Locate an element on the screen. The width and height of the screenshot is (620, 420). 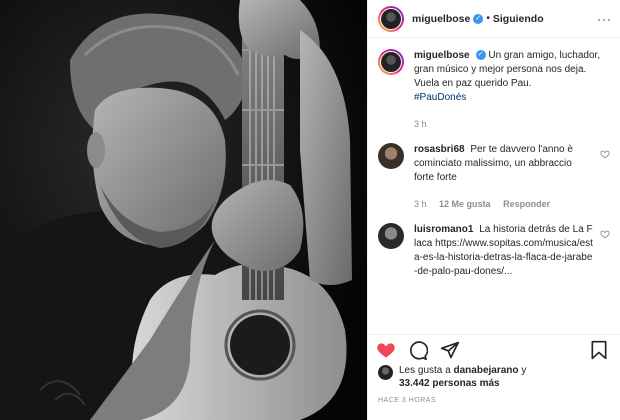
liker-username: danabejarano is located at coordinates (486, 370).